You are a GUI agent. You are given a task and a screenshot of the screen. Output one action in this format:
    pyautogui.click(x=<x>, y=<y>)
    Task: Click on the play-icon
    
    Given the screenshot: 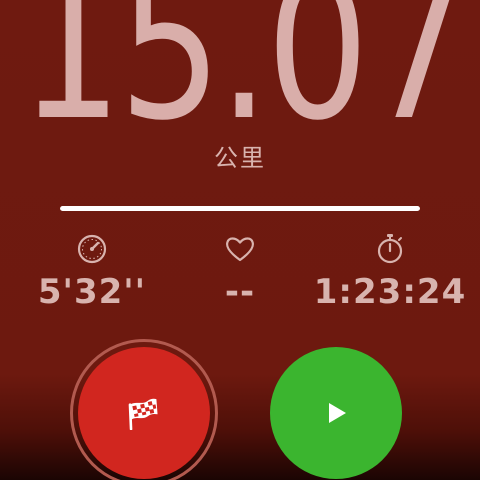 What is the action you would take?
    pyautogui.click(x=337, y=413)
    